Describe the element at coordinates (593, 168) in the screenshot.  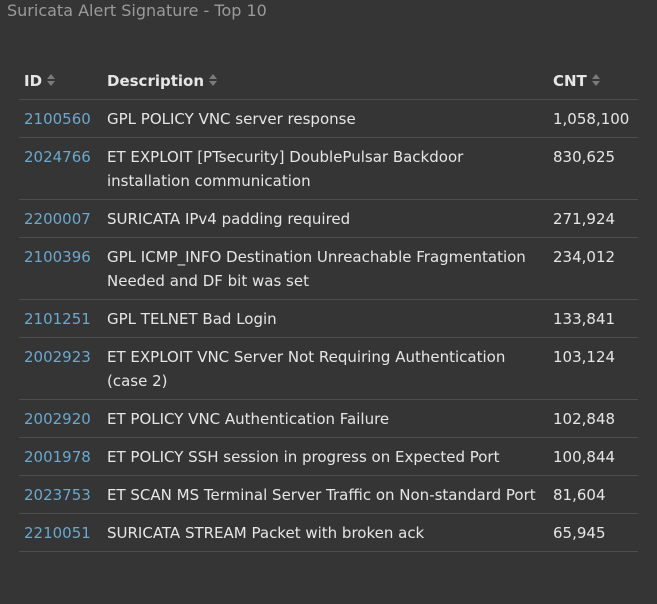
I see `count-cell: 830,625` at that location.